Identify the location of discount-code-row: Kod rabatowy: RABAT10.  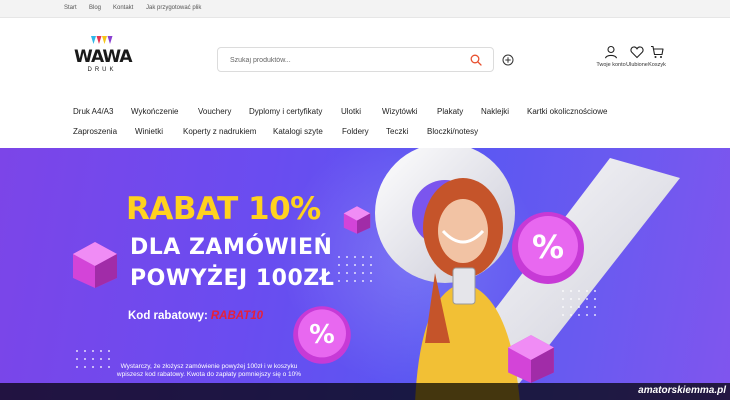
(195, 316).